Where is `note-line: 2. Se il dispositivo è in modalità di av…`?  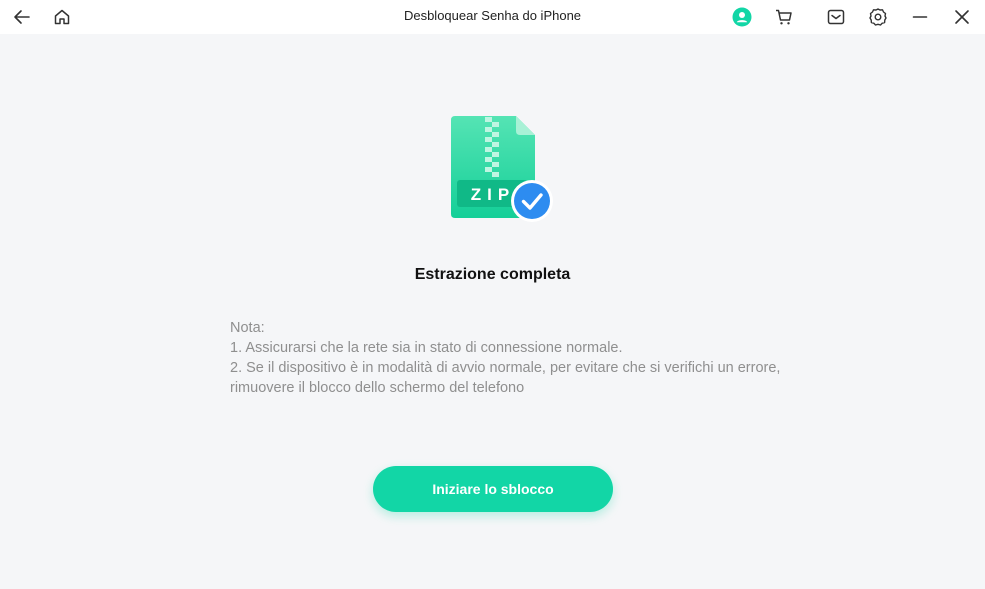
note-line: 2. Se il dispositivo è in modalità di av… is located at coordinates (507, 378).